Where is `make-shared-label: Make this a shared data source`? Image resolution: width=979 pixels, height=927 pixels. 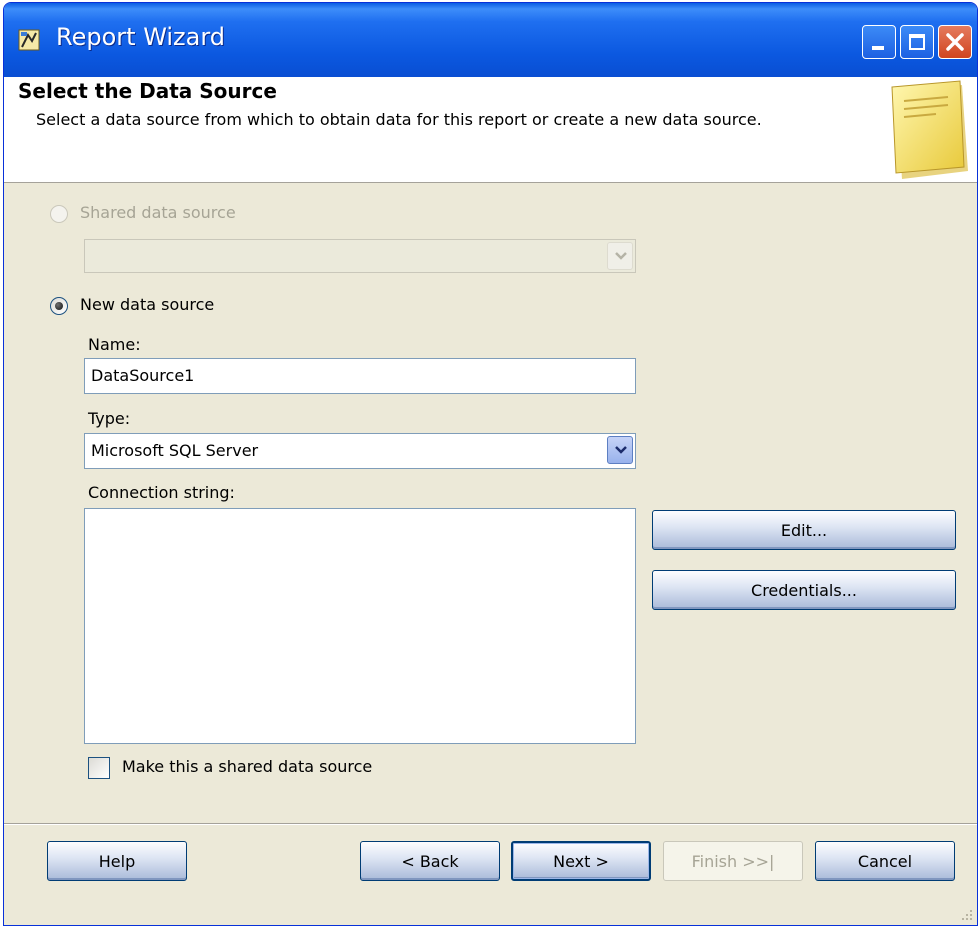 make-shared-label: Make this a shared data source is located at coordinates (247, 766).